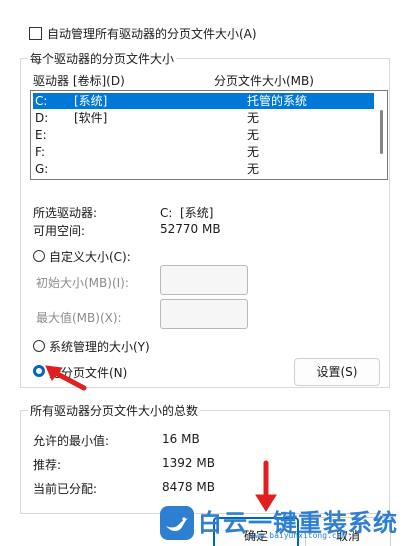  Describe the element at coordinates (203, 101) in the screenshot. I see `drive-row-c: C: [系统] 托管的系统` at that location.